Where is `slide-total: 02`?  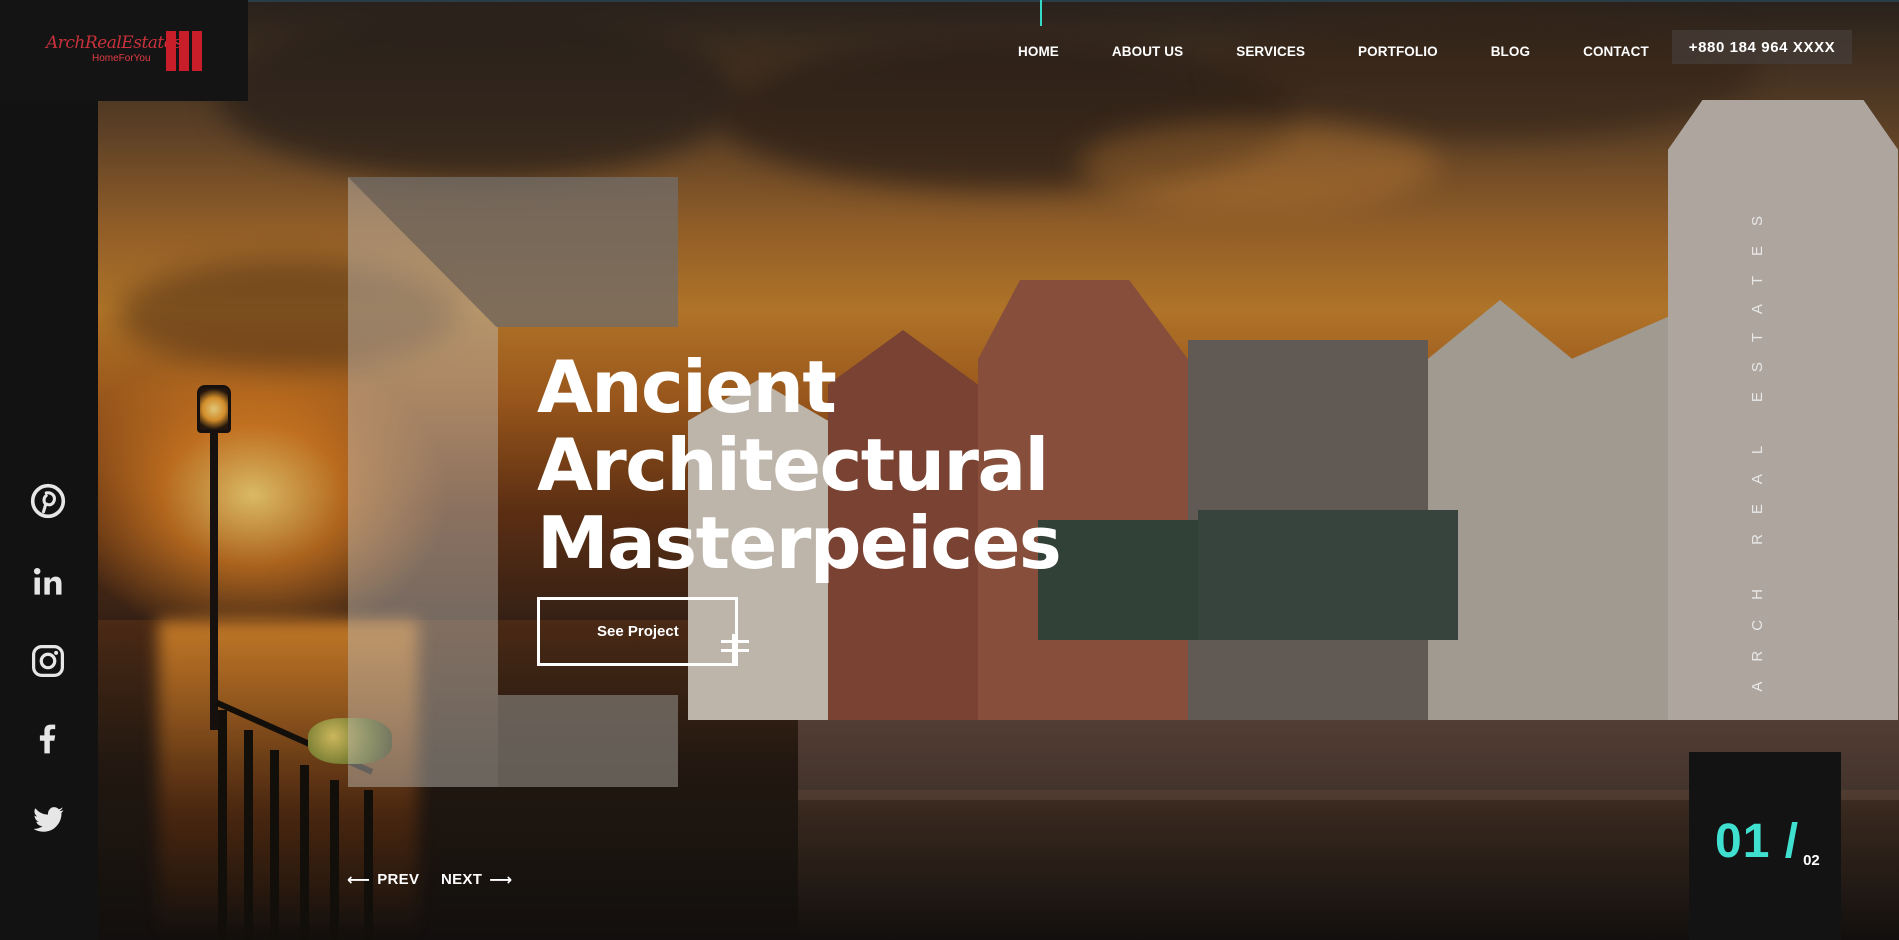
slide-total: 02 is located at coordinates (1811, 860).